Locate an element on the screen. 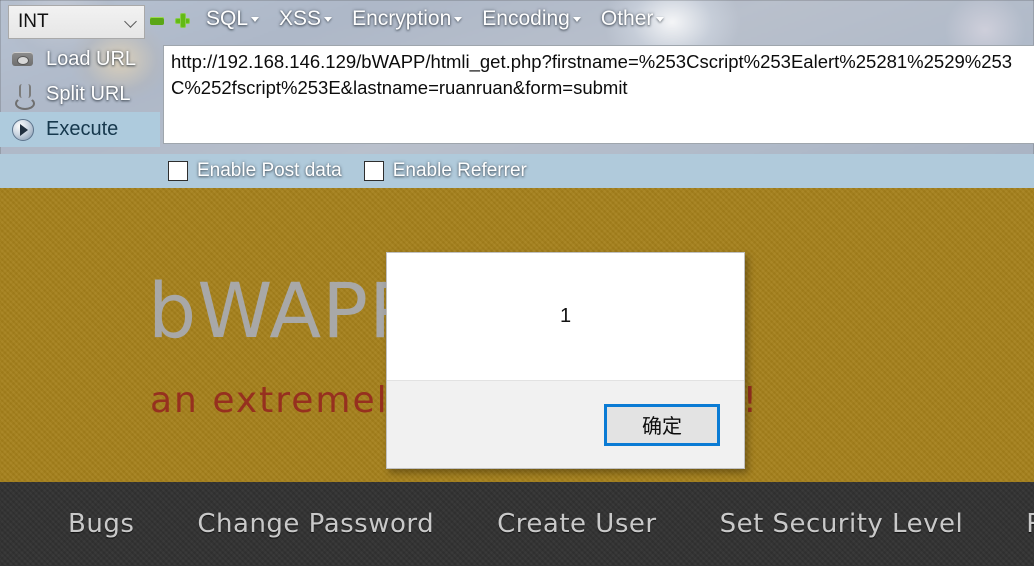 This screenshot has width=1034, height=566. mode-select: INT is located at coordinates (76, 22).